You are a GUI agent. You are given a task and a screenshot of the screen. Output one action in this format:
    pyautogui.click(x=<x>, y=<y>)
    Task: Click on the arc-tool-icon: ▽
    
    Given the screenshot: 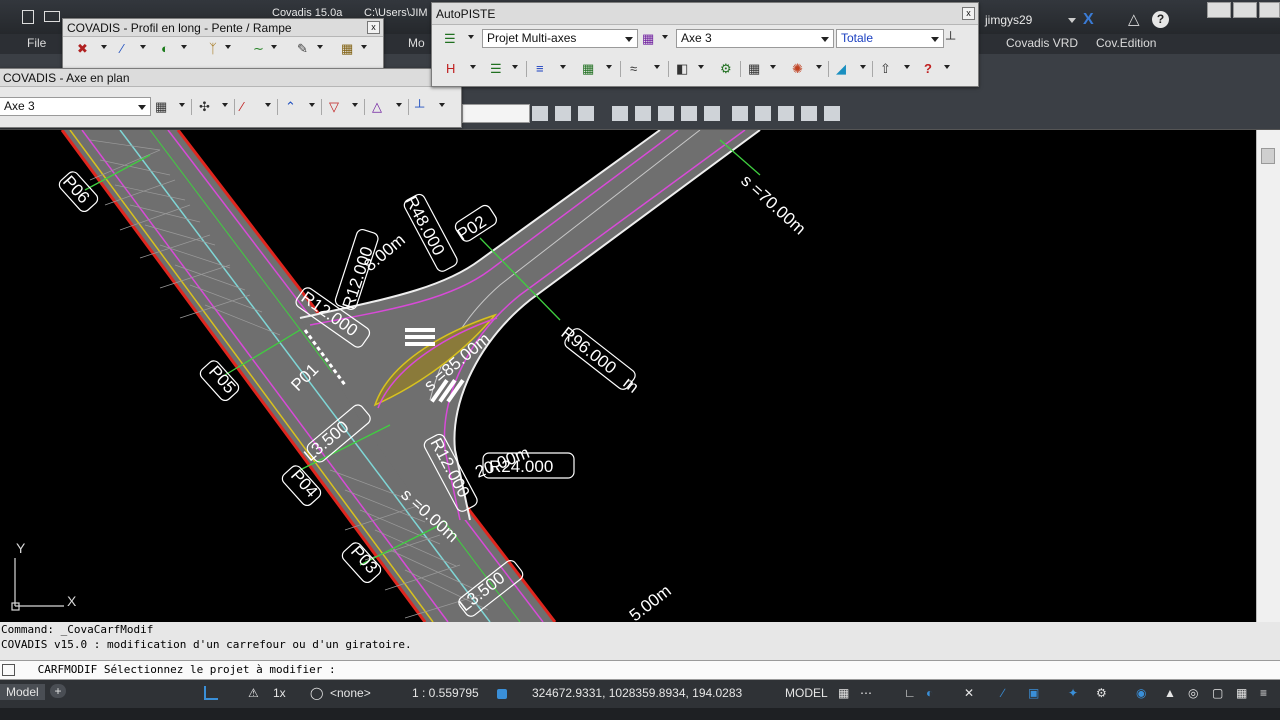 What is the action you would take?
    pyautogui.click(x=334, y=107)
    